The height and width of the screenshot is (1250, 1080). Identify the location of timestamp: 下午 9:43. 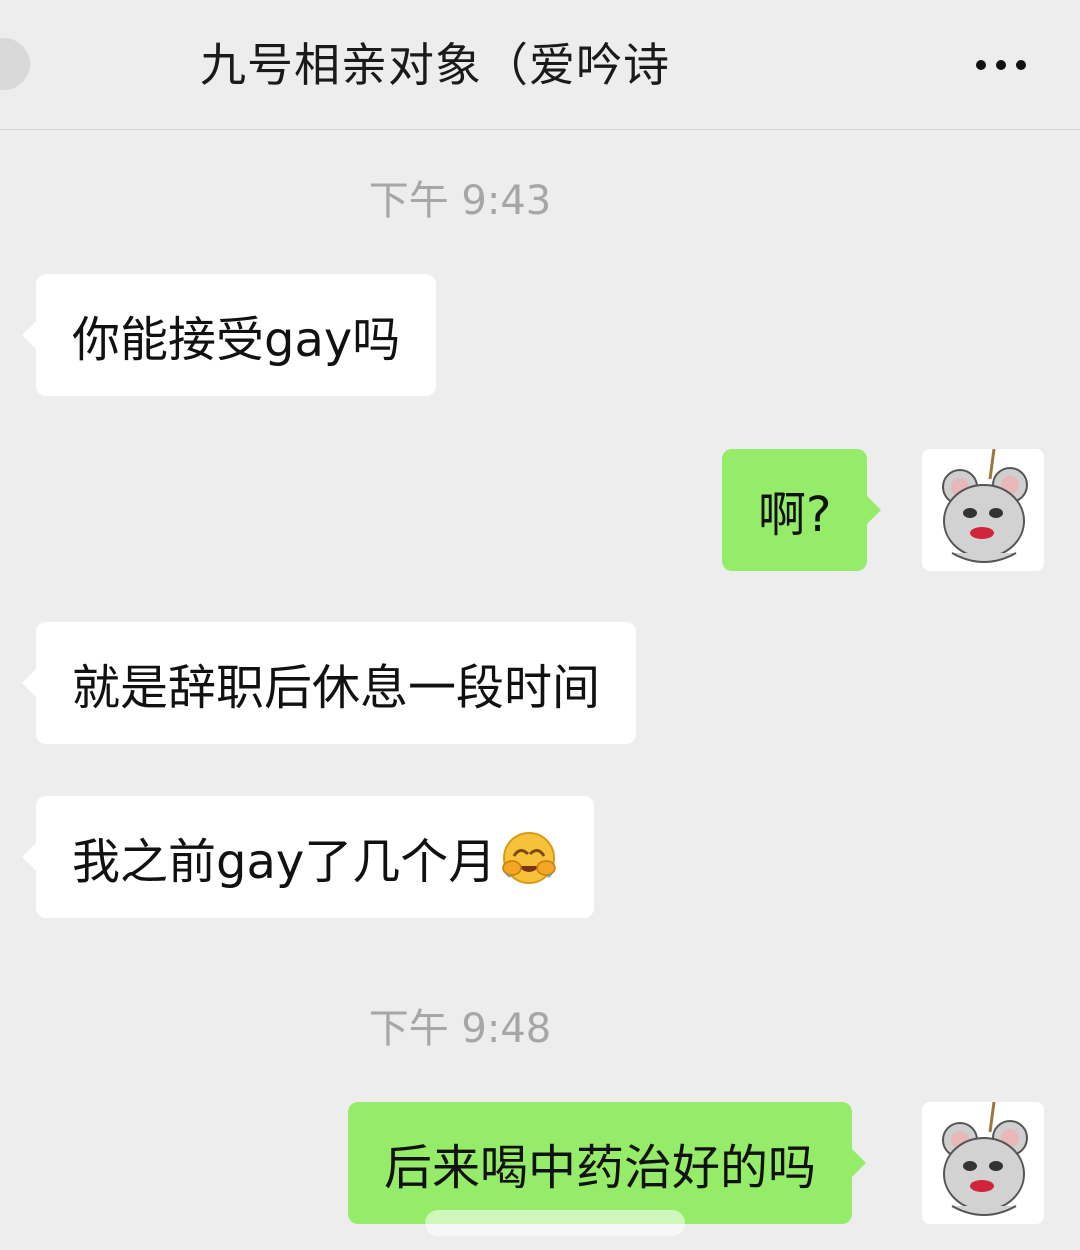
(460, 201).